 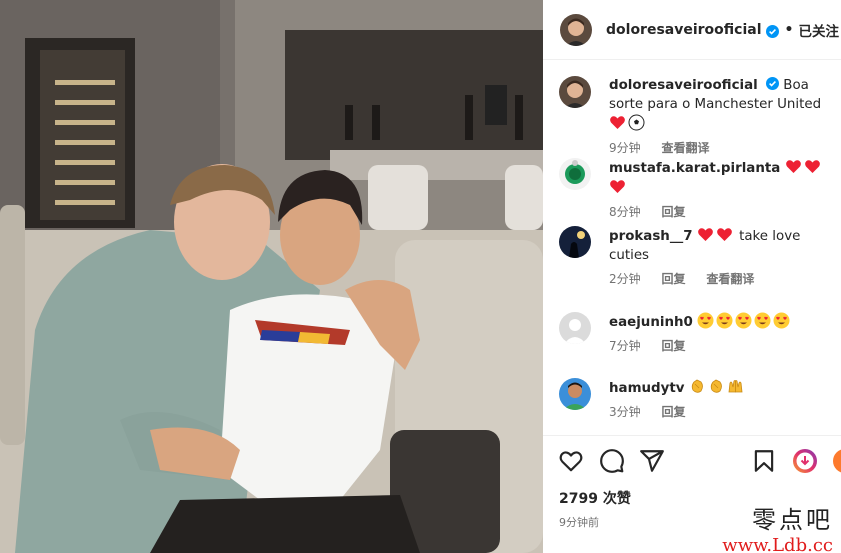 I want to click on comment-item: prokash__7 take love cuties 2分钟 回复 查看翻译, so click(x=695, y=256).